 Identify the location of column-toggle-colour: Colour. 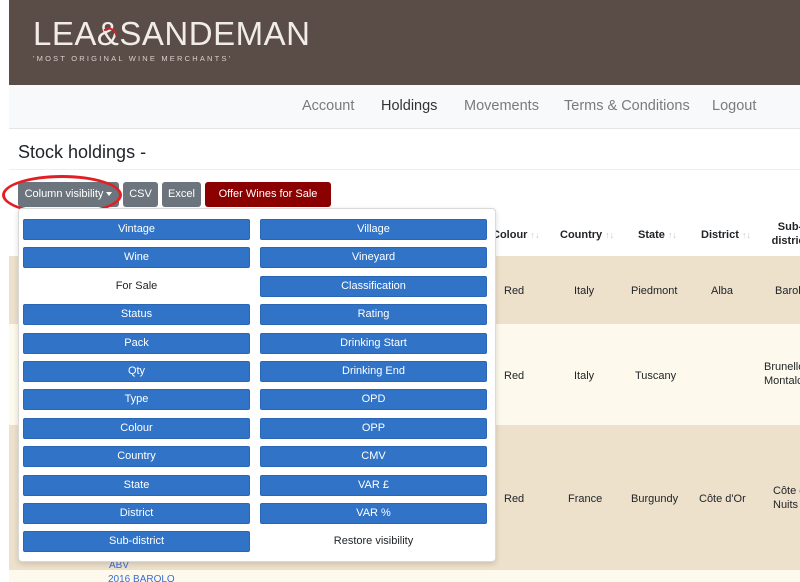
(136, 428).